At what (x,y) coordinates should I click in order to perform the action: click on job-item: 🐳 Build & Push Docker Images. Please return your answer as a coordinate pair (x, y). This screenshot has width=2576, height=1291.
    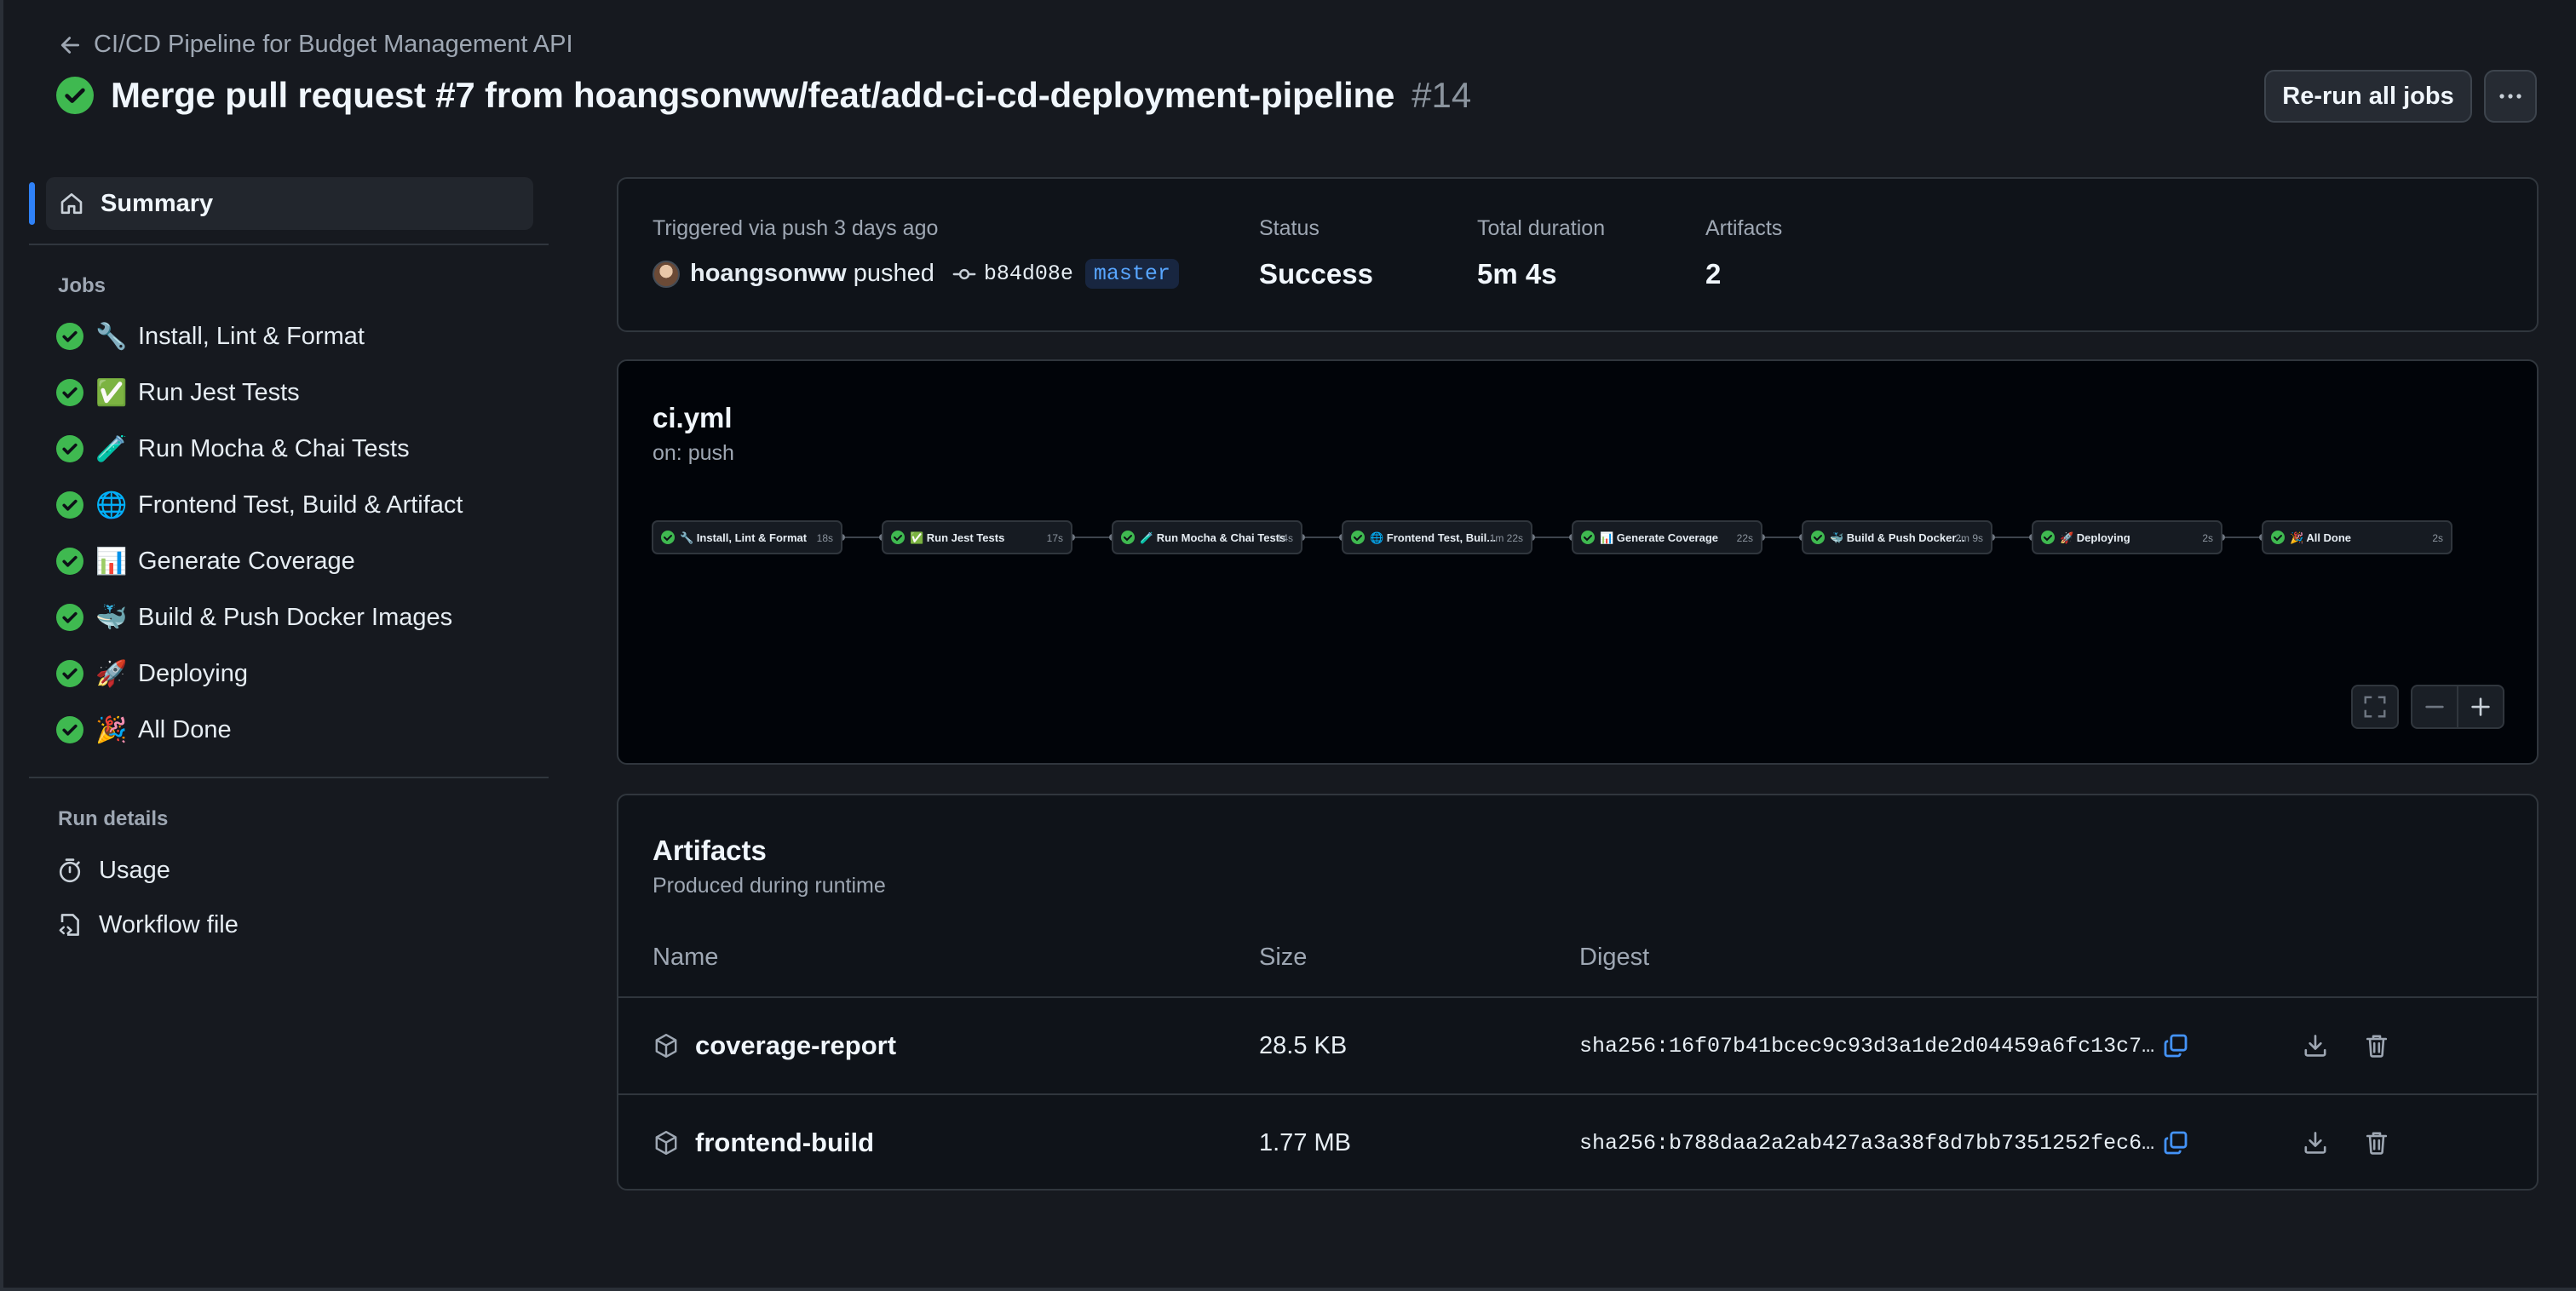
    Looking at the image, I should click on (289, 617).